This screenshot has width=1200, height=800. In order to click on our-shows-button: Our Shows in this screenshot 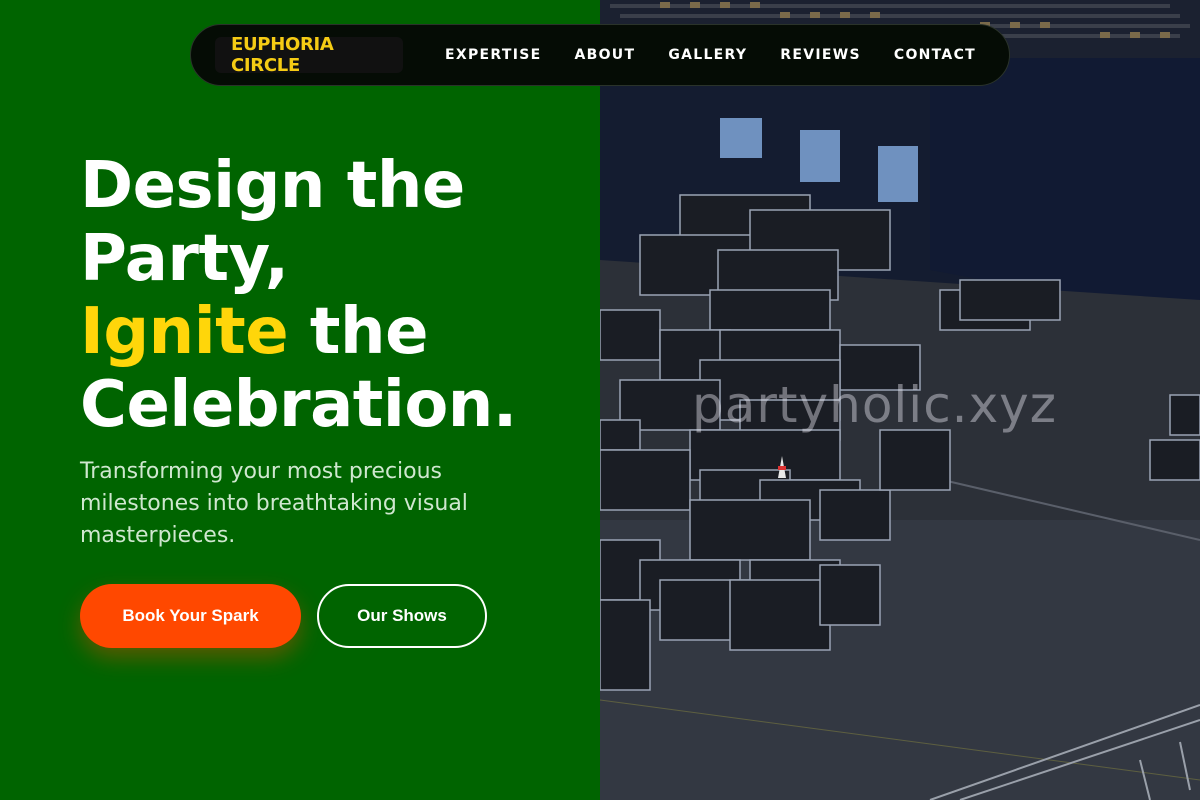, I will do `click(402, 616)`.